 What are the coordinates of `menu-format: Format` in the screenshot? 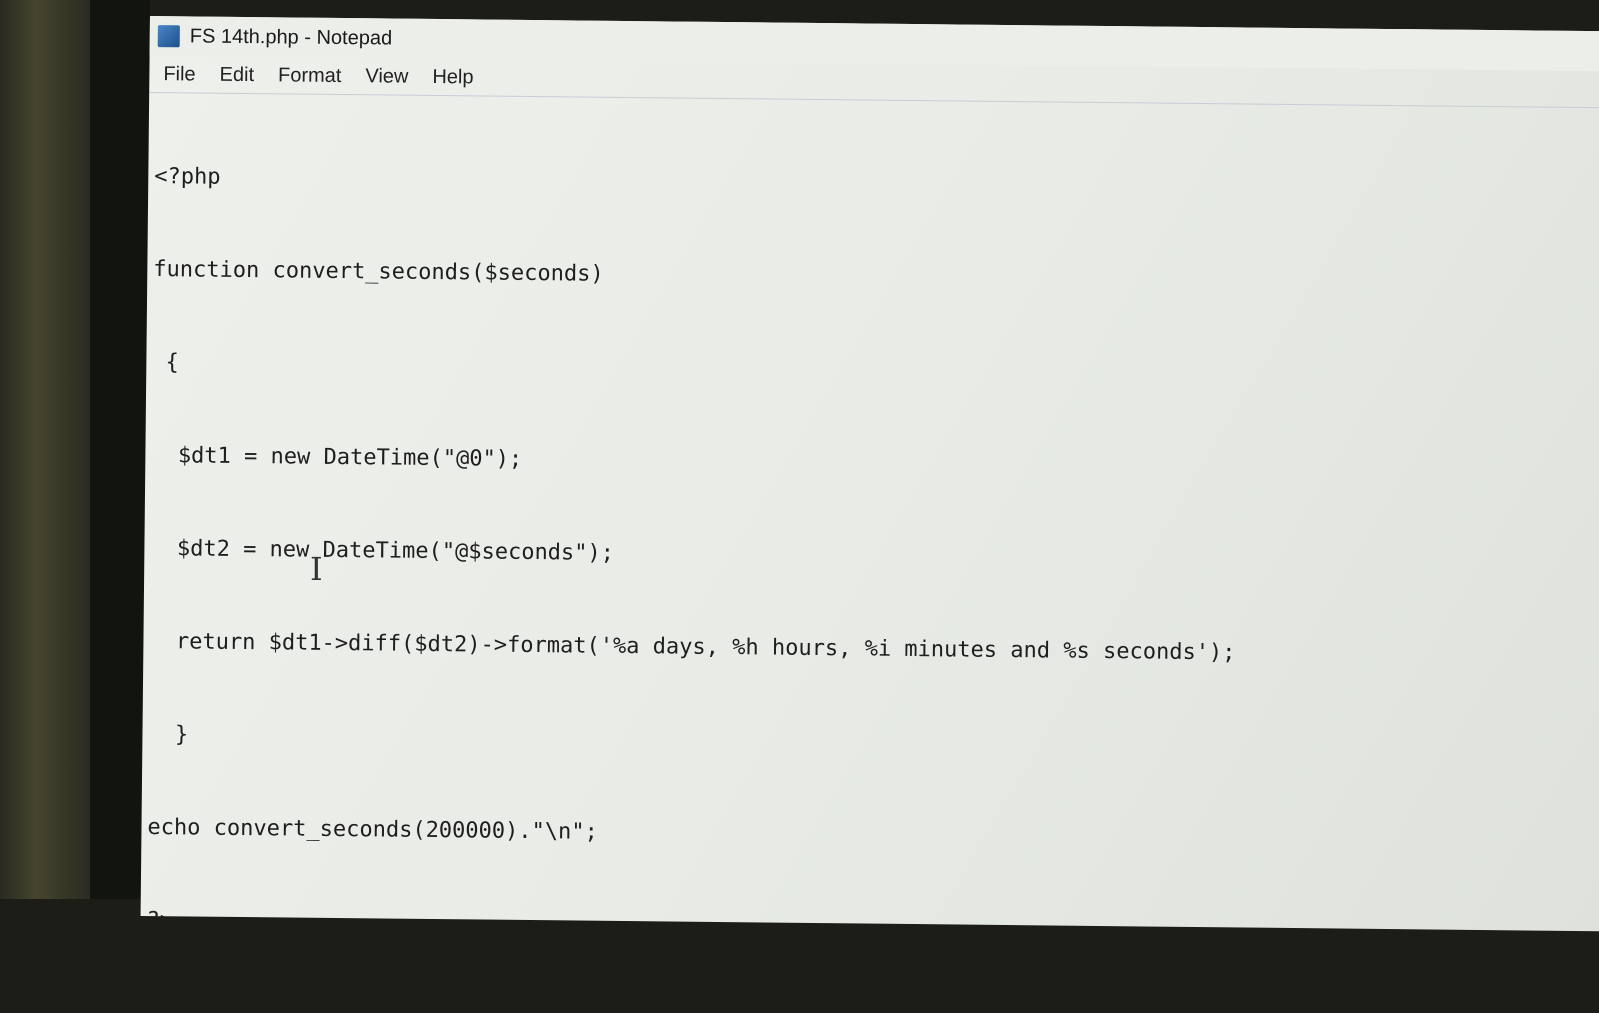 It's located at (310, 76).